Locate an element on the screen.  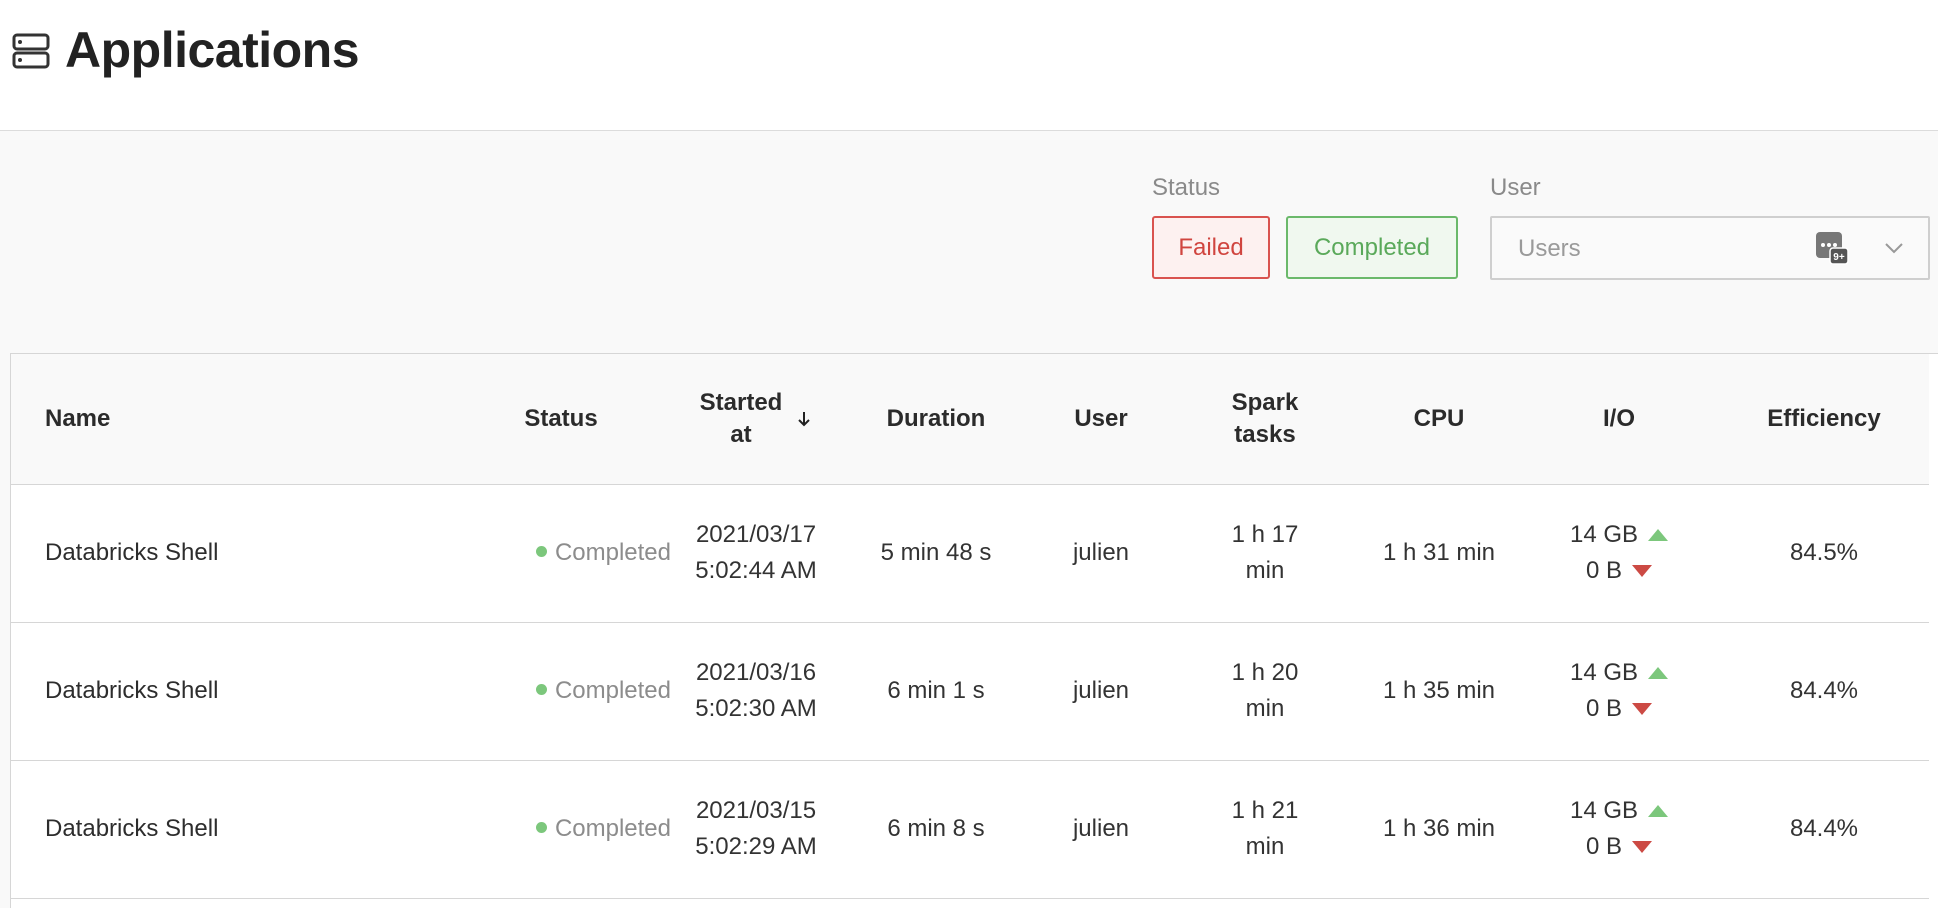
column-header-io: I/O is located at coordinates (1619, 419).